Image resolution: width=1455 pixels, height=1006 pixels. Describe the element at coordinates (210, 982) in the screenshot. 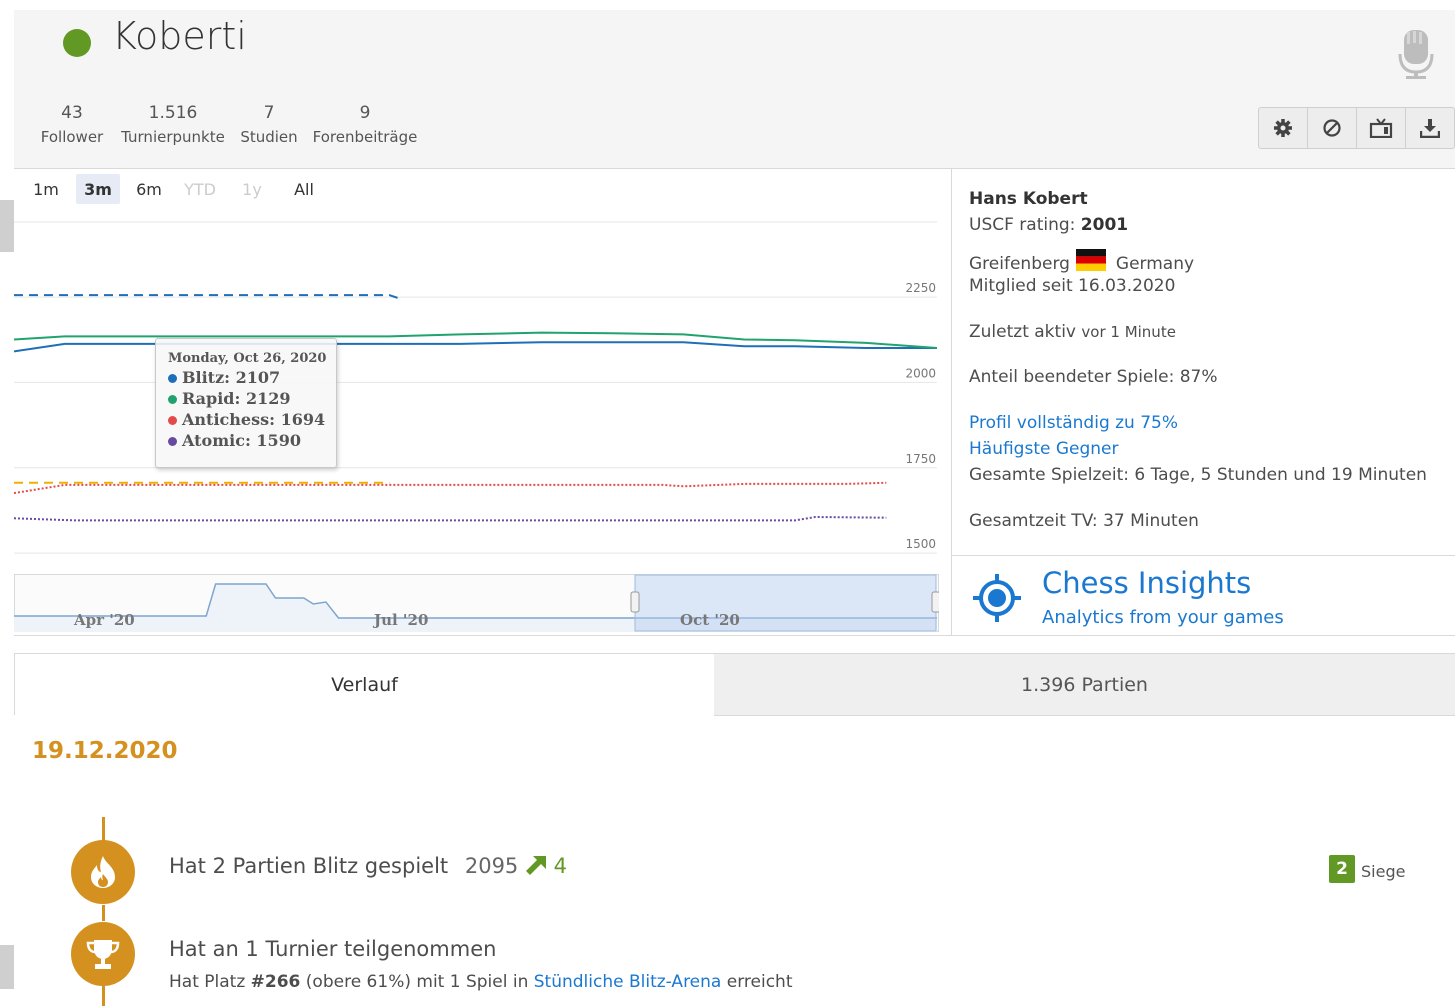

I see `detail-text: Hat Platz` at that location.